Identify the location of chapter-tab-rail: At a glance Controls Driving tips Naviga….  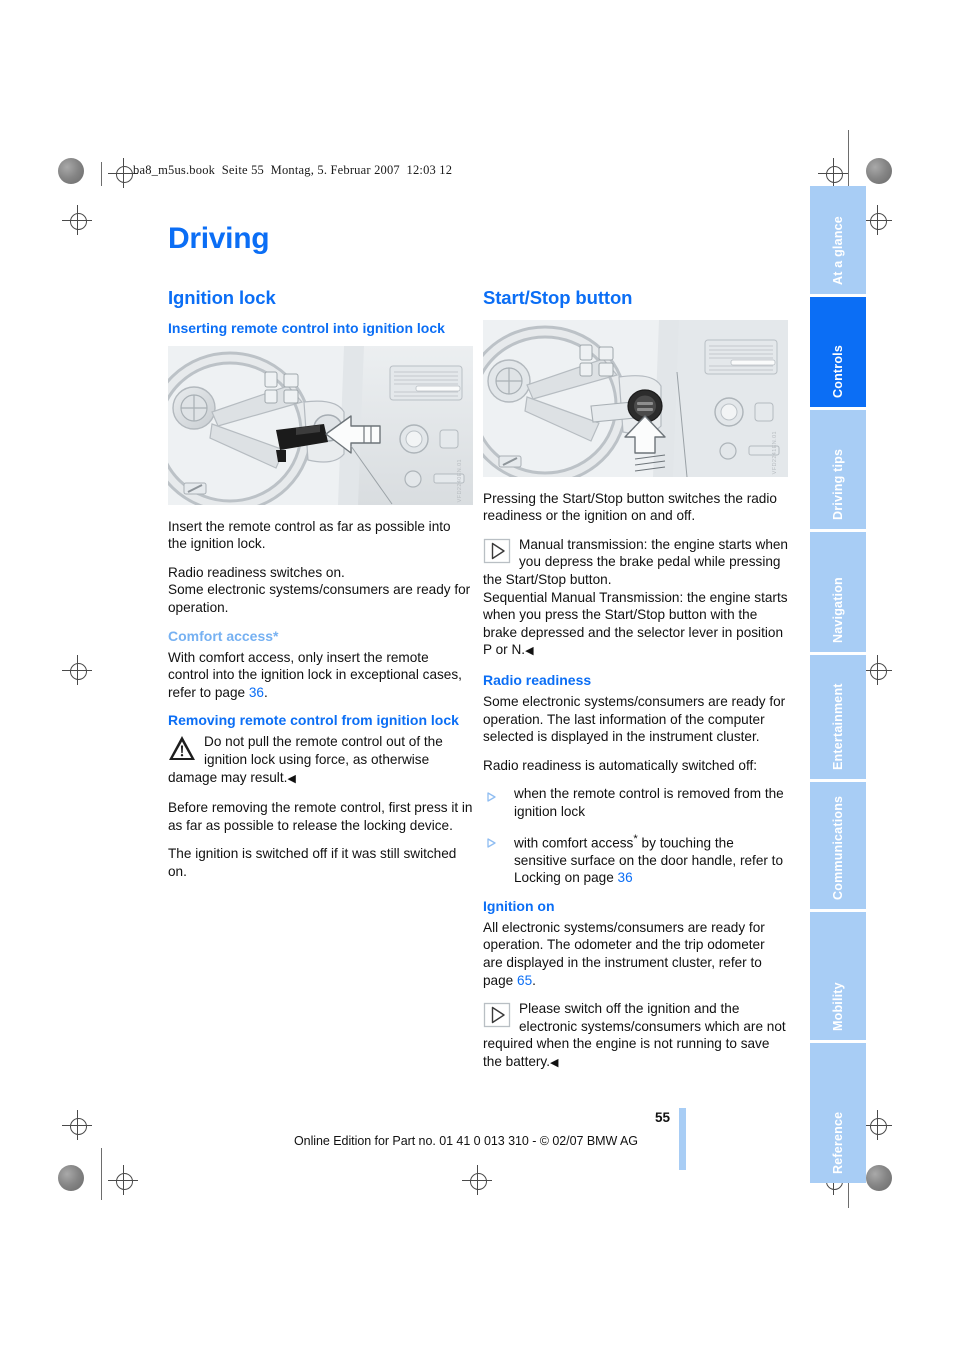
(838, 684).